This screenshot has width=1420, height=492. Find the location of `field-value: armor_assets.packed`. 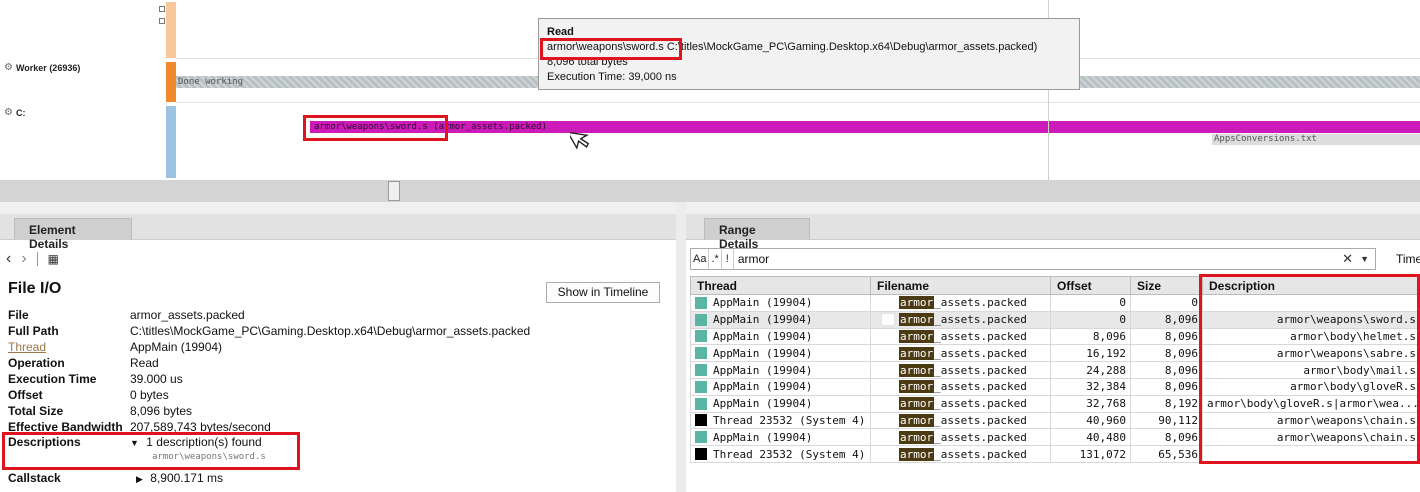

field-value: armor_assets.packed is located at coordinates (187, 315).